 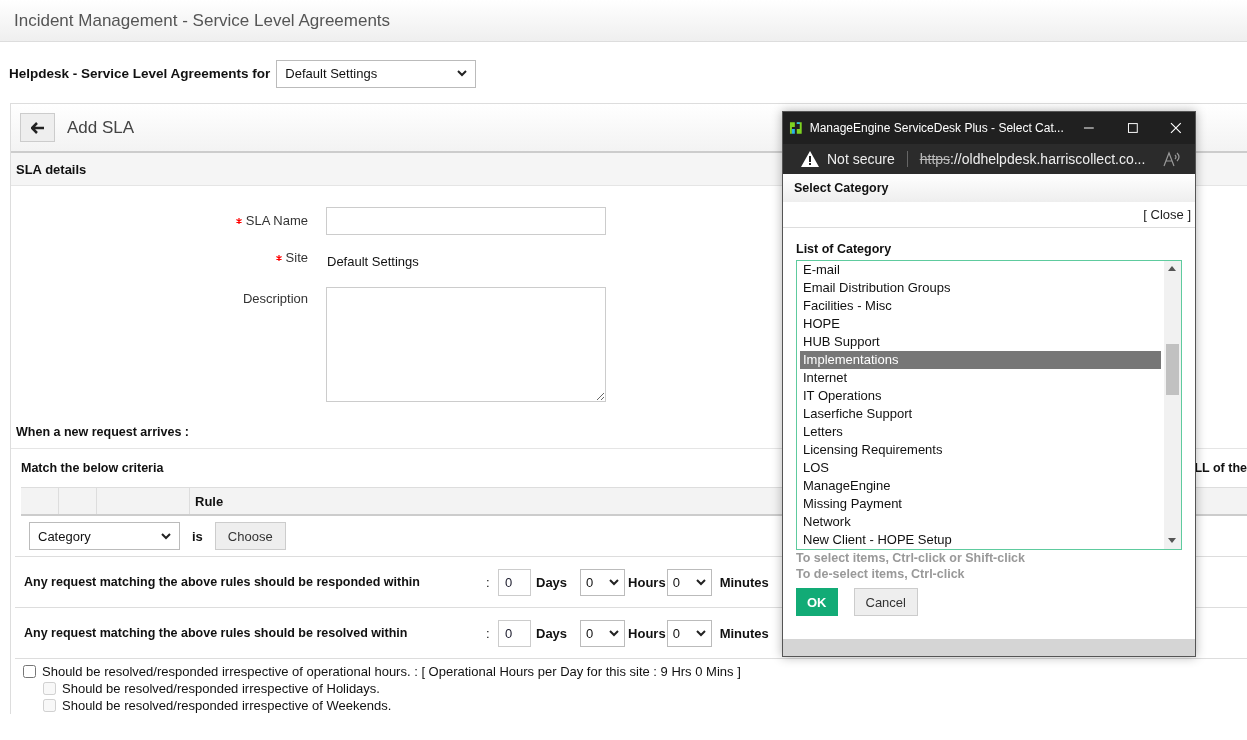 What do you see at coordinates (980, 324) in the screenshot?
I see `category-option: HOPE` at bounding box center [980, 324].